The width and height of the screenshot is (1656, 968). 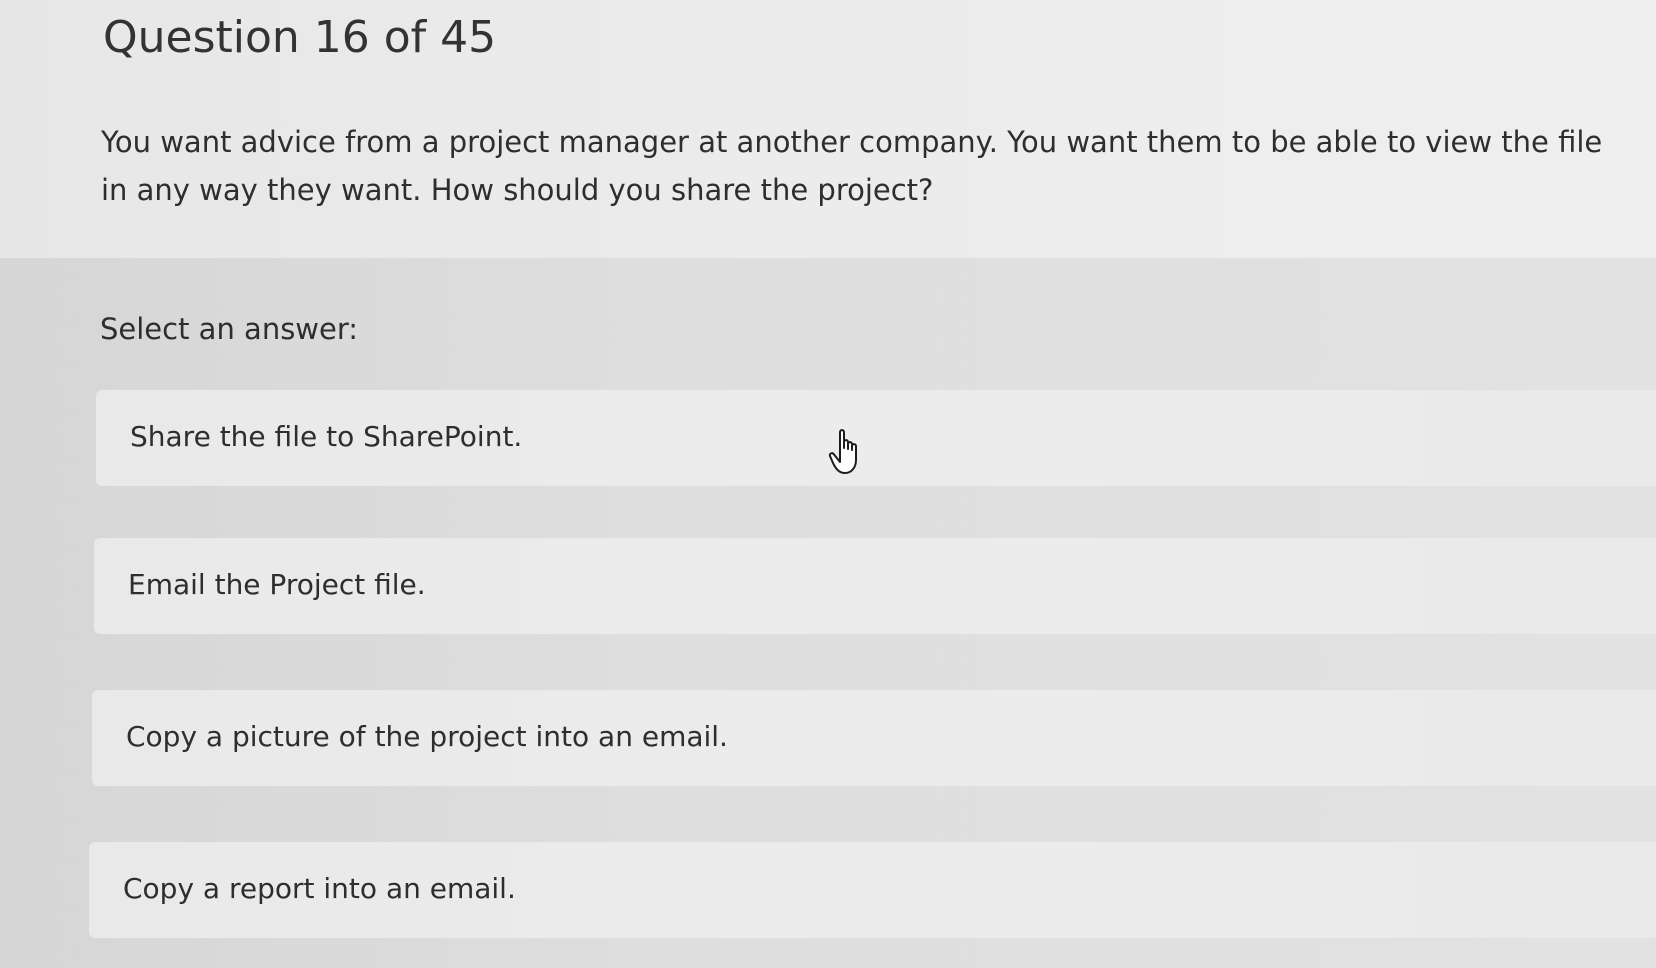 What do you see at coordinates (876, 438) in the screenshot?
I see `answer-option-1: Share the file to SharePoint.` at bounding box center [876, 438].